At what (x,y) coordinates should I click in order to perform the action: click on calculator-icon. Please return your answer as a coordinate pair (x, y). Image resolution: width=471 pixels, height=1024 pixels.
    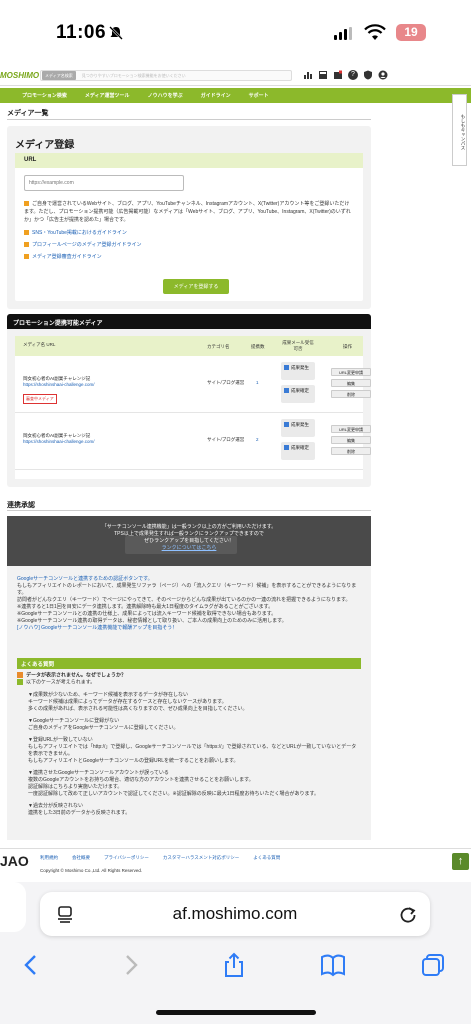
    Looking at the image, I should click on (323, 75).